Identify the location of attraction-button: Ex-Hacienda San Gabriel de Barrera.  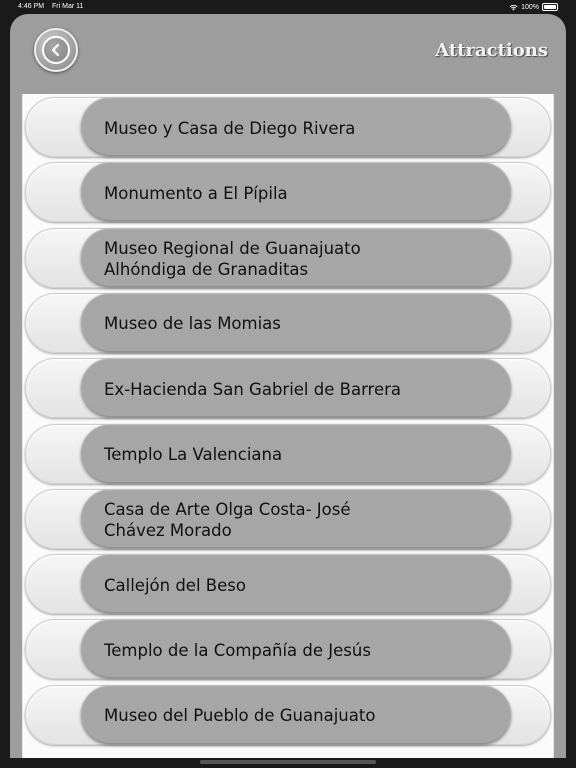
(296, 387).